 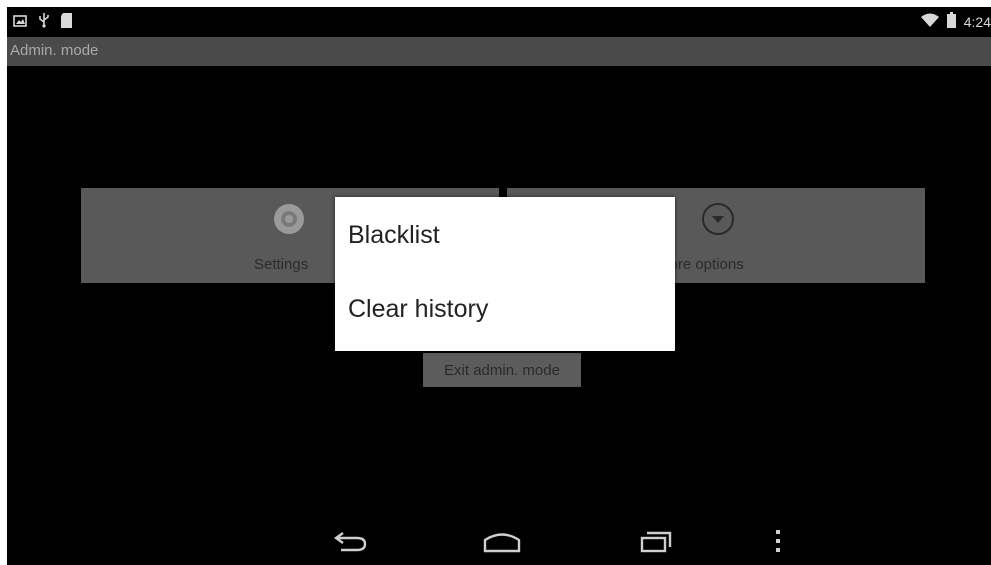 I want to click on status-bar-system: 4:24, so click(x=955, y=21).